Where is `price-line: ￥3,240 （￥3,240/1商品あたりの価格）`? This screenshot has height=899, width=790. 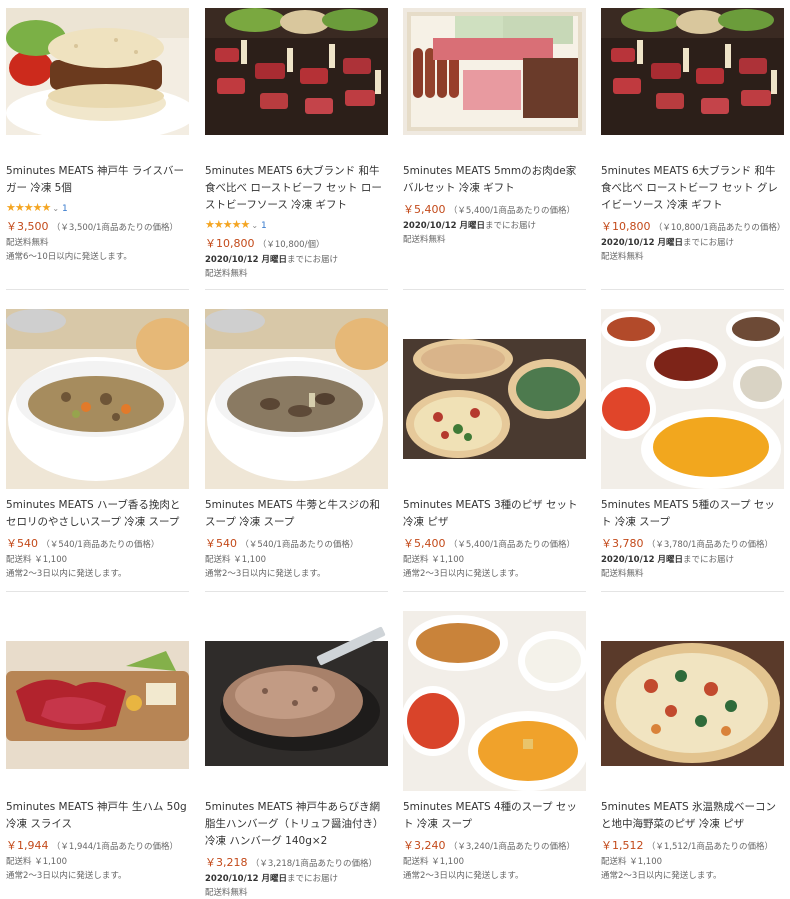 price-line: ￥3,240 （￥3,240/1商品あたりの価格） is located at coordinates (494, 846).